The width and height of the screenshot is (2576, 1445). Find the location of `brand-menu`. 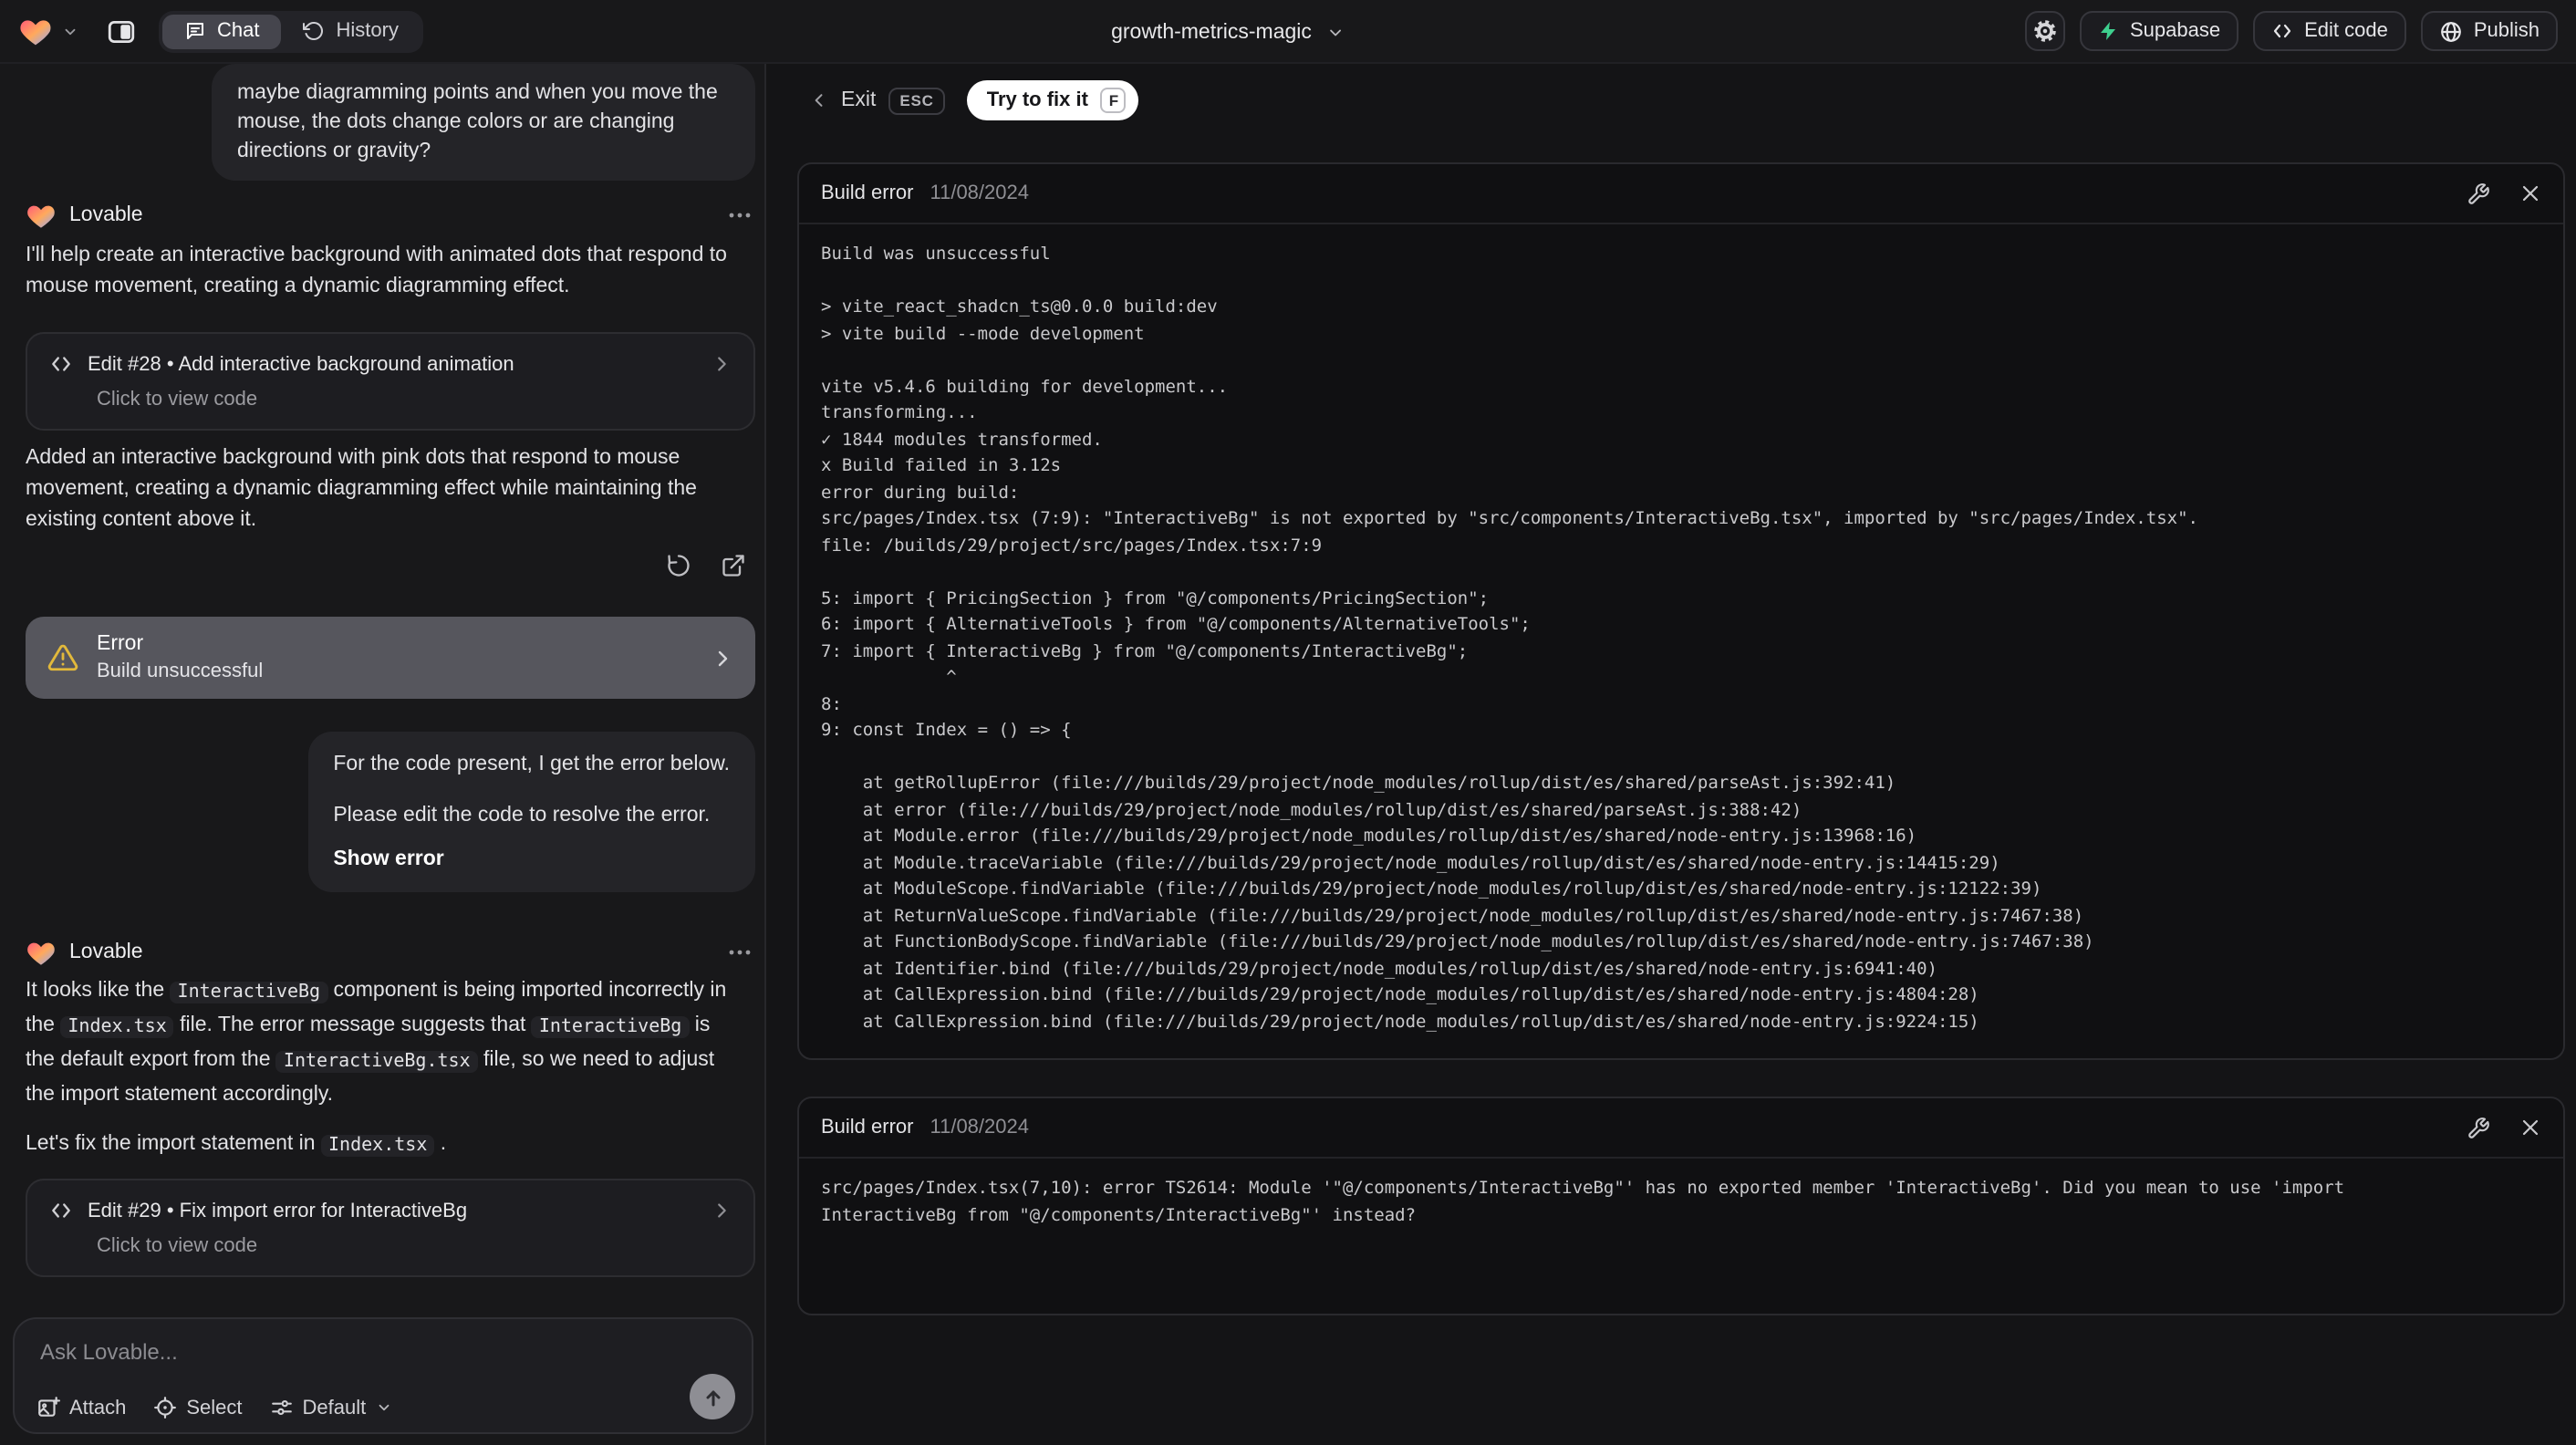

brand-menu is located at coordinates (48, 31).